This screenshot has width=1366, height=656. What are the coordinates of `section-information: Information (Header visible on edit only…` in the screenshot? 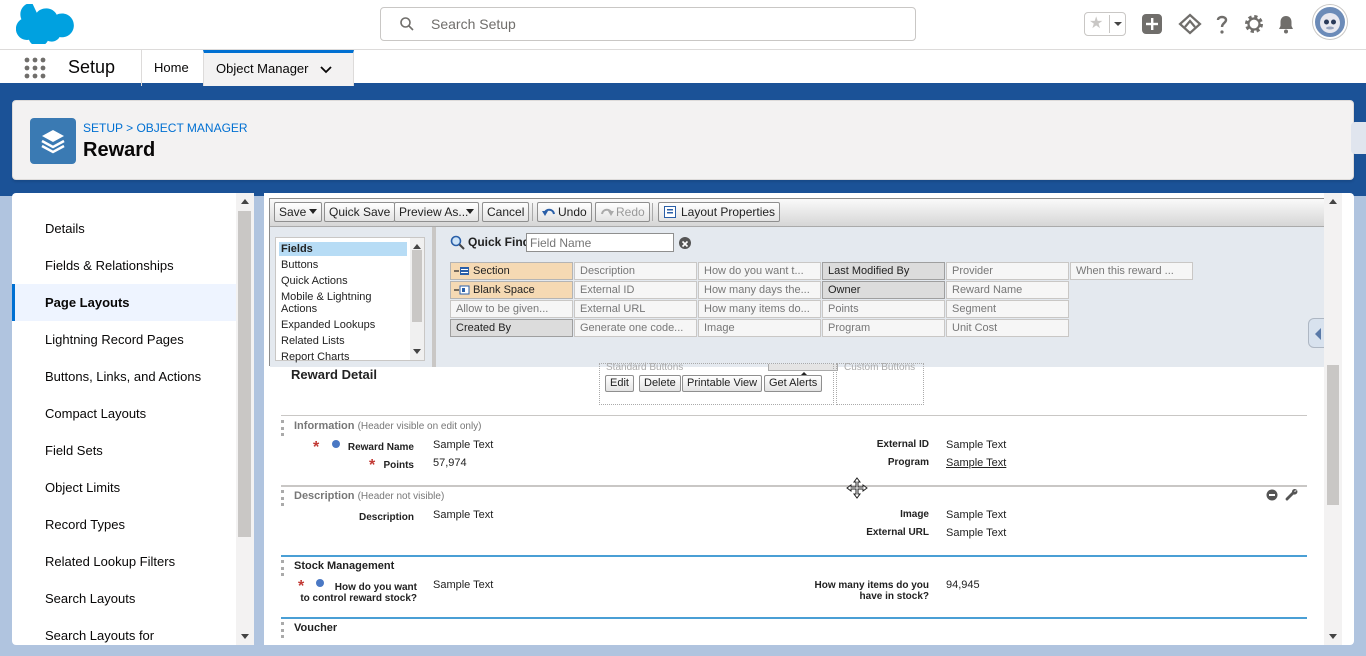 It's located at (794, 450).